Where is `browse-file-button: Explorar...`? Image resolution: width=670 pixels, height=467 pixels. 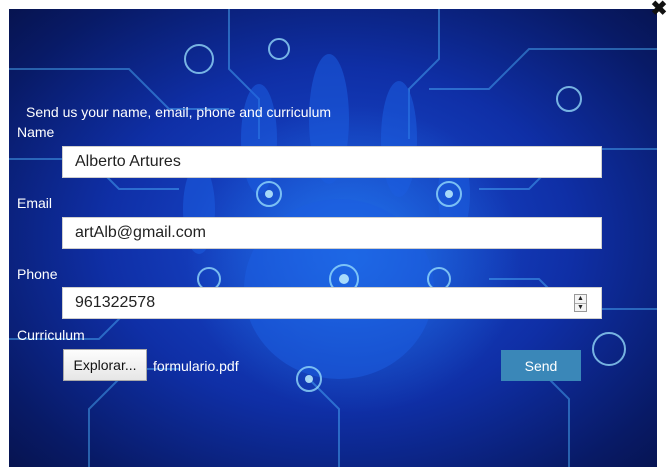
browse-file-button: Explorar... is located at coordinates (105, 365).